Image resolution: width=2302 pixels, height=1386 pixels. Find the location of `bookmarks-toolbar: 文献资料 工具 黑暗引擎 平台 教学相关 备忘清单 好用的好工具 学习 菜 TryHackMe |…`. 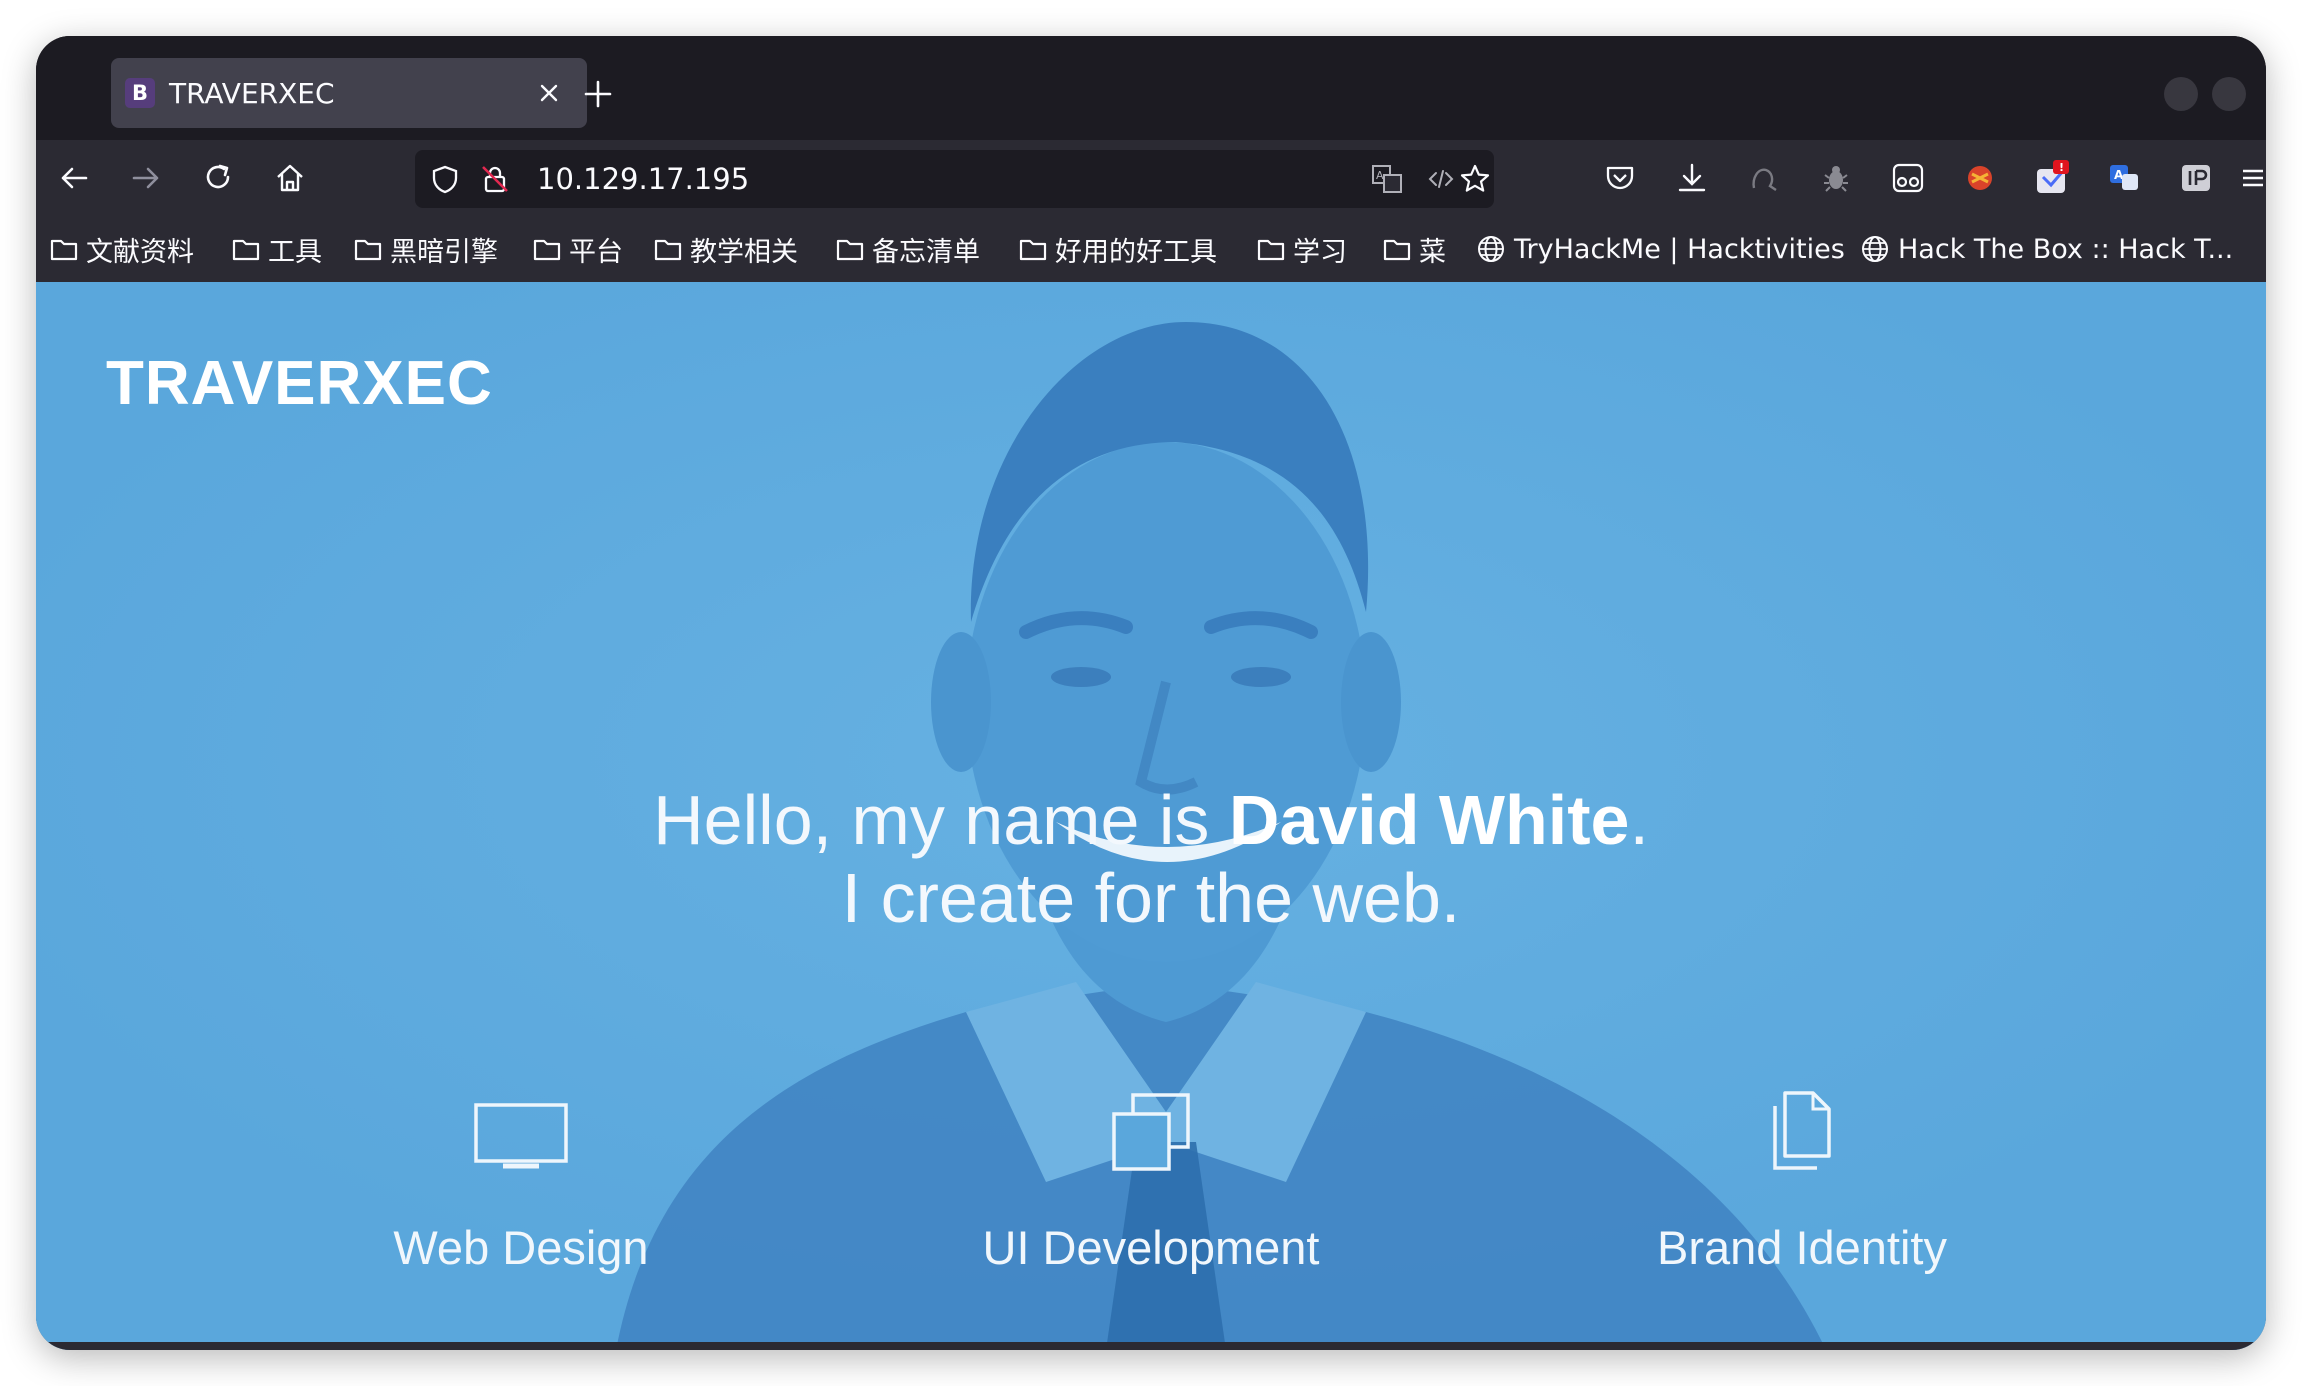

bookmarks-toolbar: 文献资料 工具 黑暗引擎 平台 教学相关 备忘清单 好用的好工具 学习 菜 TryHackMe |… is located at coordinates (1151, 249).